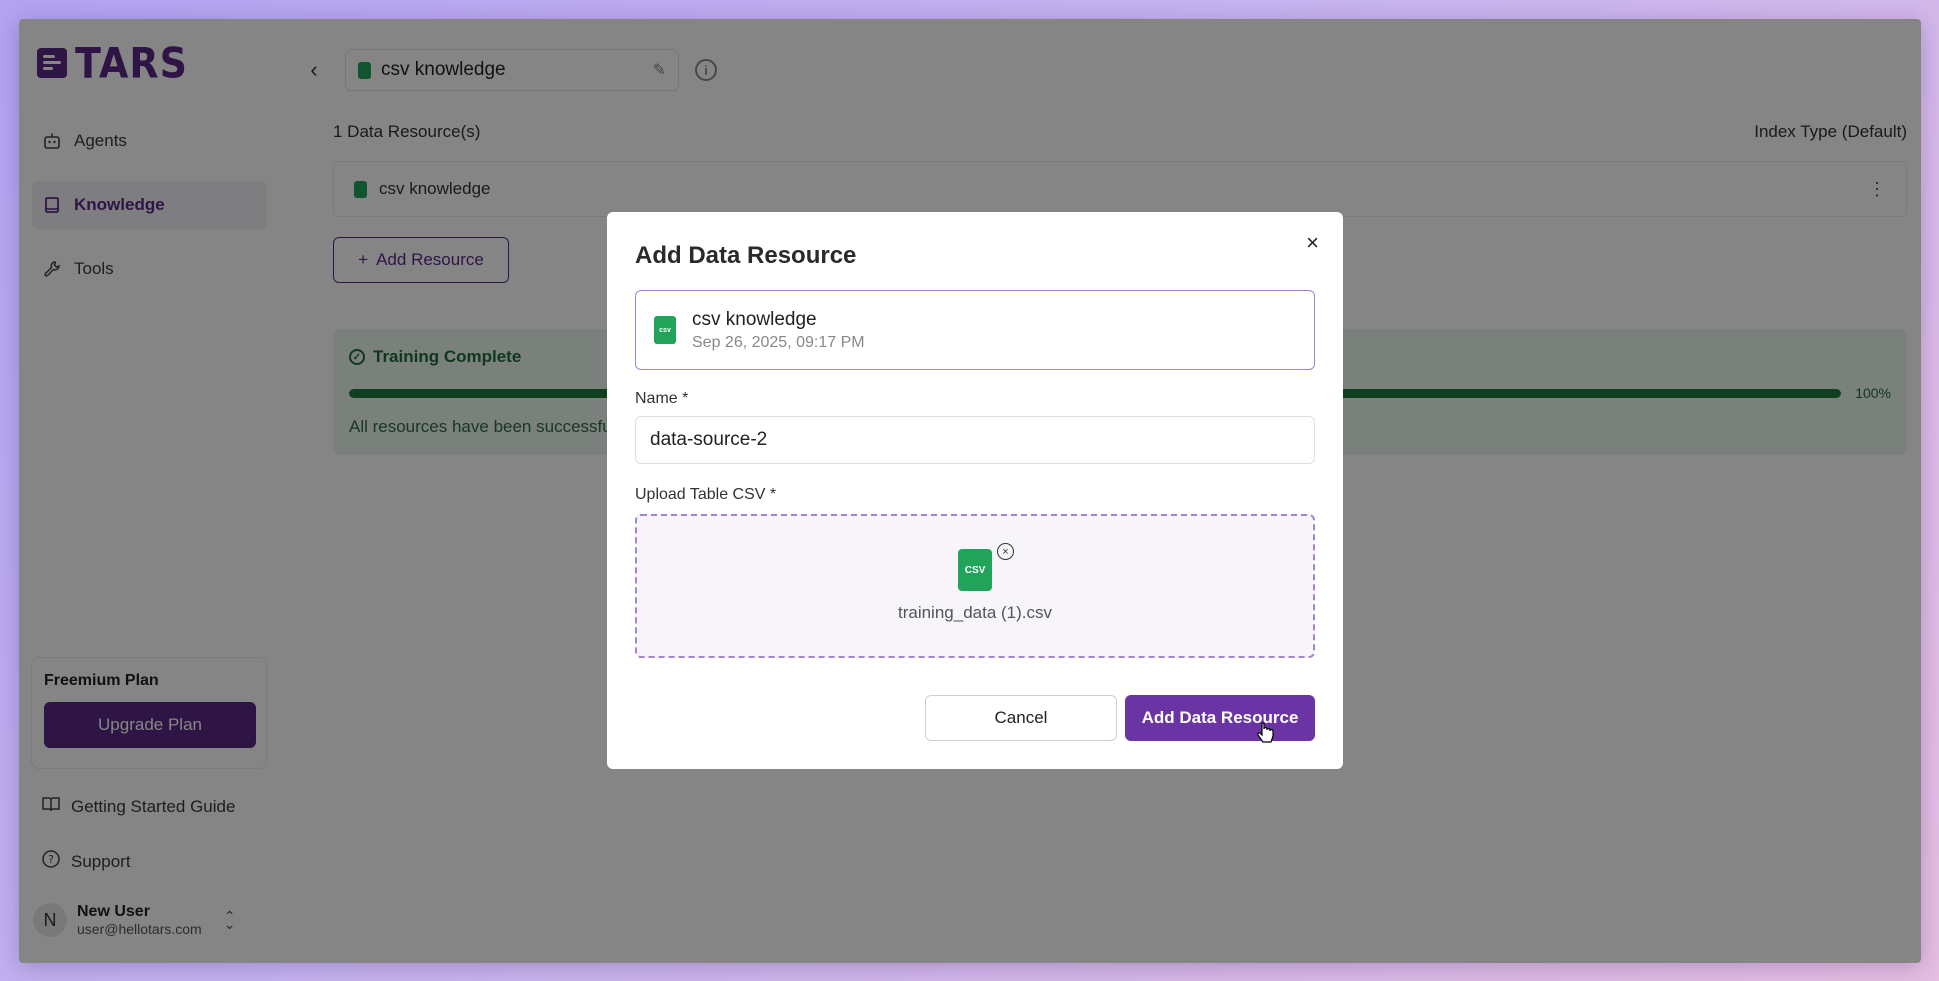 This screenshot has height=981, width=1939. What do you see at coordinates (1220, 718) in the screenshot?
I see `add-data-resource-button: Add Data Resource` at bounding box center [1220, 718].